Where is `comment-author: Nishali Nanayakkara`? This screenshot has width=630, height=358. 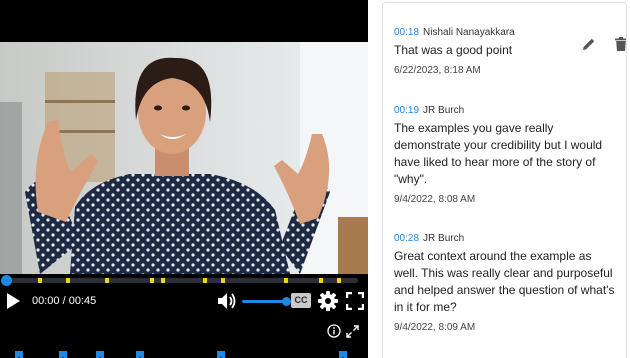
comment-author: Nishali Nanayakkara is located at coordinates (469, 32).